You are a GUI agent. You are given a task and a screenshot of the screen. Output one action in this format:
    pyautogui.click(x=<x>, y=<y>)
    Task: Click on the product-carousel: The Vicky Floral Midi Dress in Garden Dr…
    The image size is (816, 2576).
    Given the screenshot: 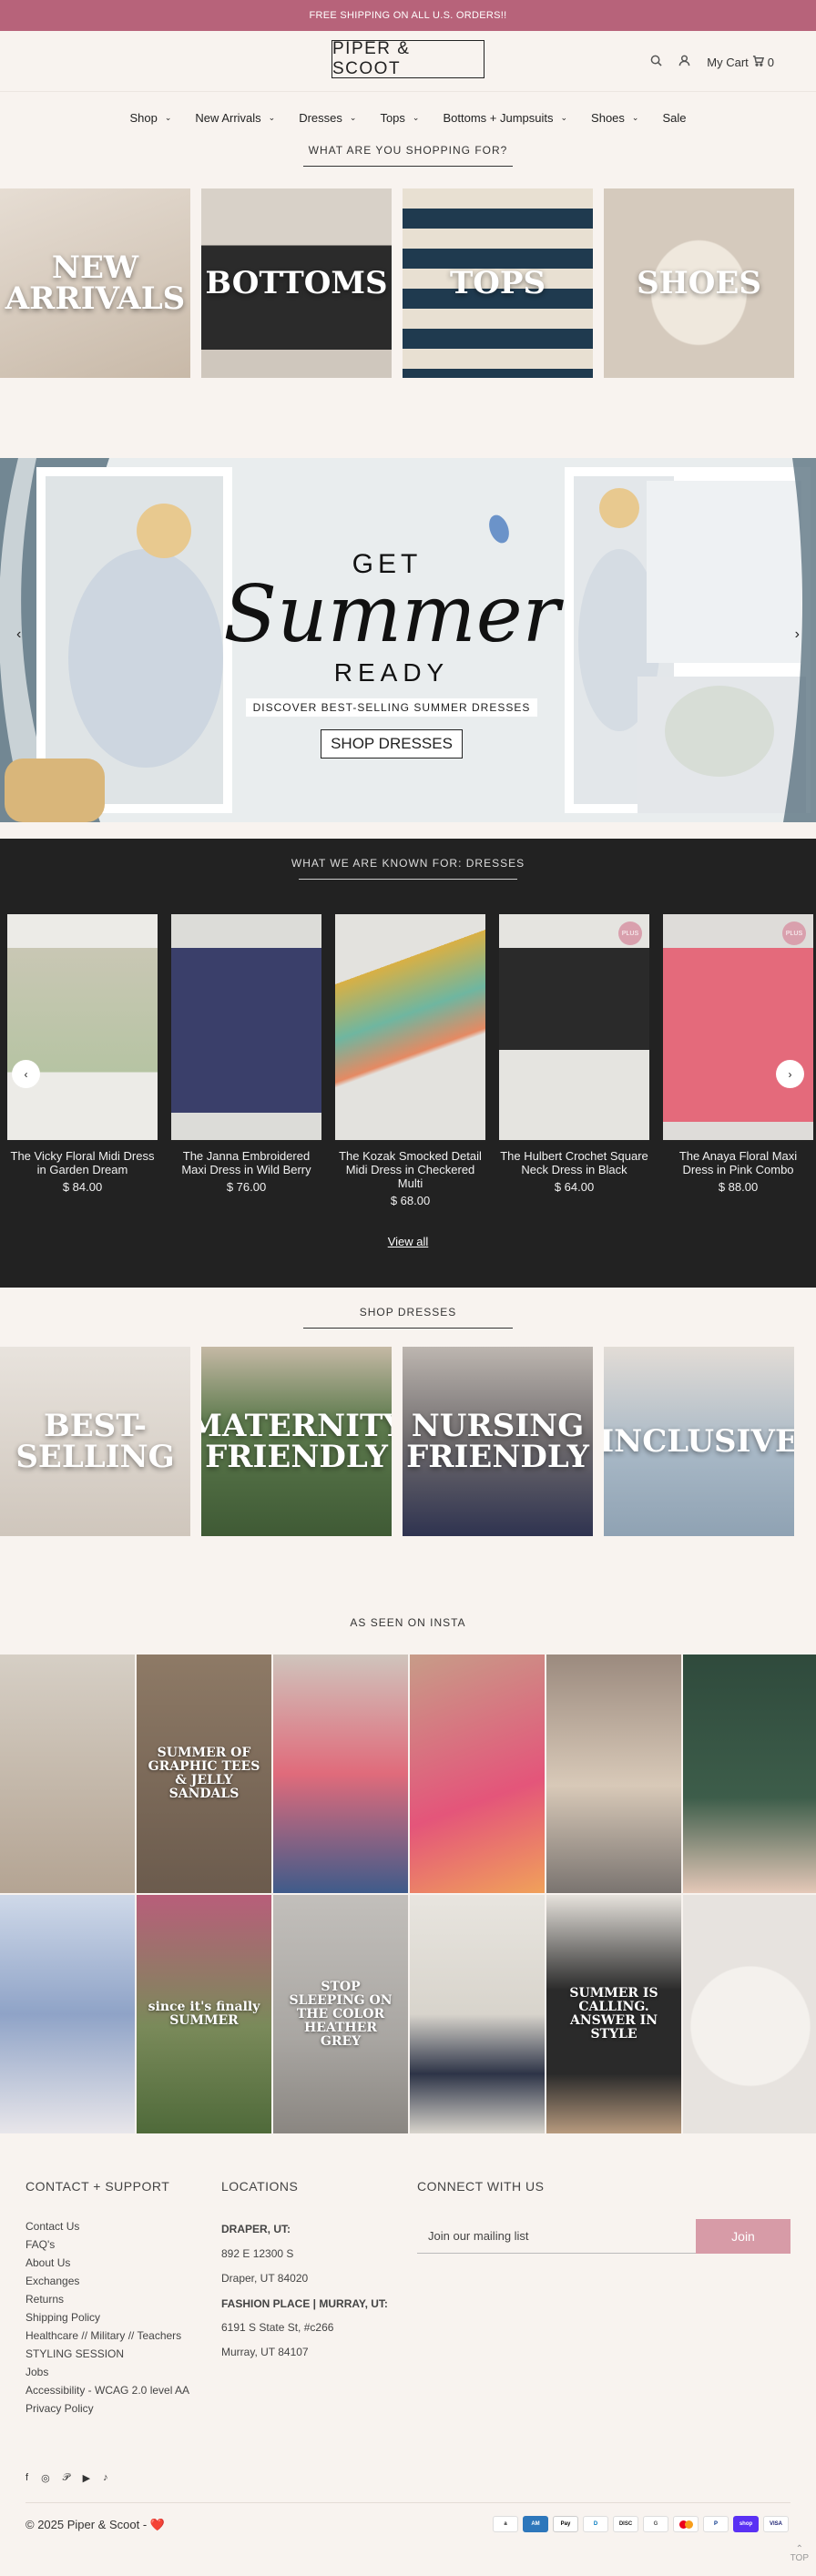 What is the action you would take?
    pyautogui.click(x=408, y=1060)
    